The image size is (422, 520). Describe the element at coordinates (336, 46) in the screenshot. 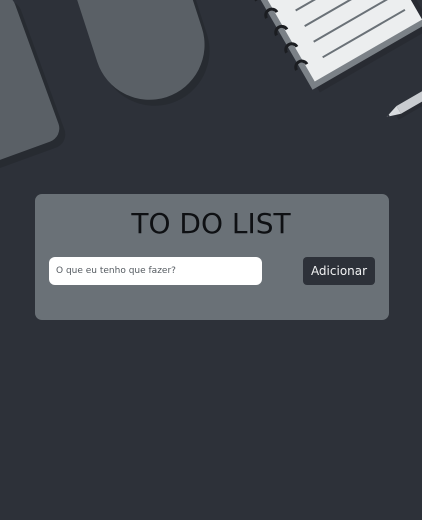

I see `notebook-icon` at that location.